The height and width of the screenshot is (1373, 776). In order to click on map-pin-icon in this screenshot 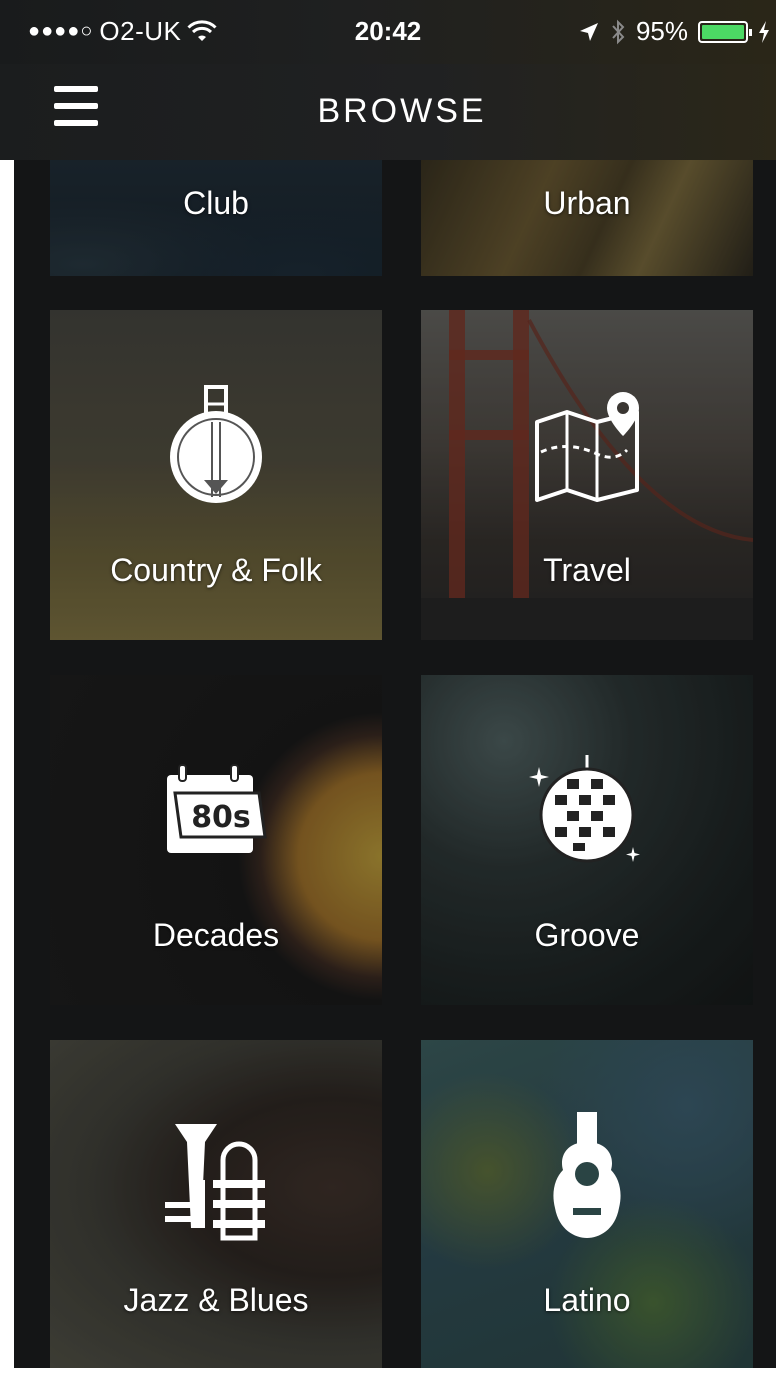, I will do `click(587, 447)`.